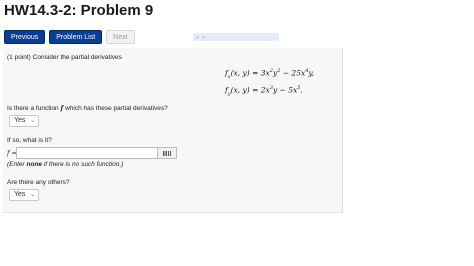 The height and width of the screenshot is (266, 474). What do you see at coordinates (34, 108) in the screenshot?
I see `question-exists-pre: Is there a function` at bounding box center [34, 108].